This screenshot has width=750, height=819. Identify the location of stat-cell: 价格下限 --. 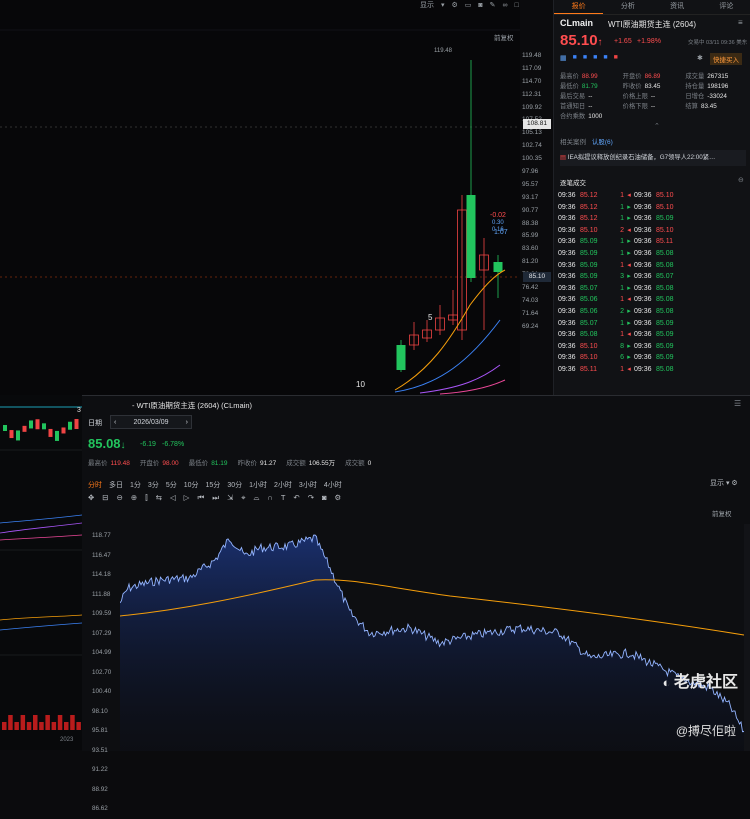
(639, 106).